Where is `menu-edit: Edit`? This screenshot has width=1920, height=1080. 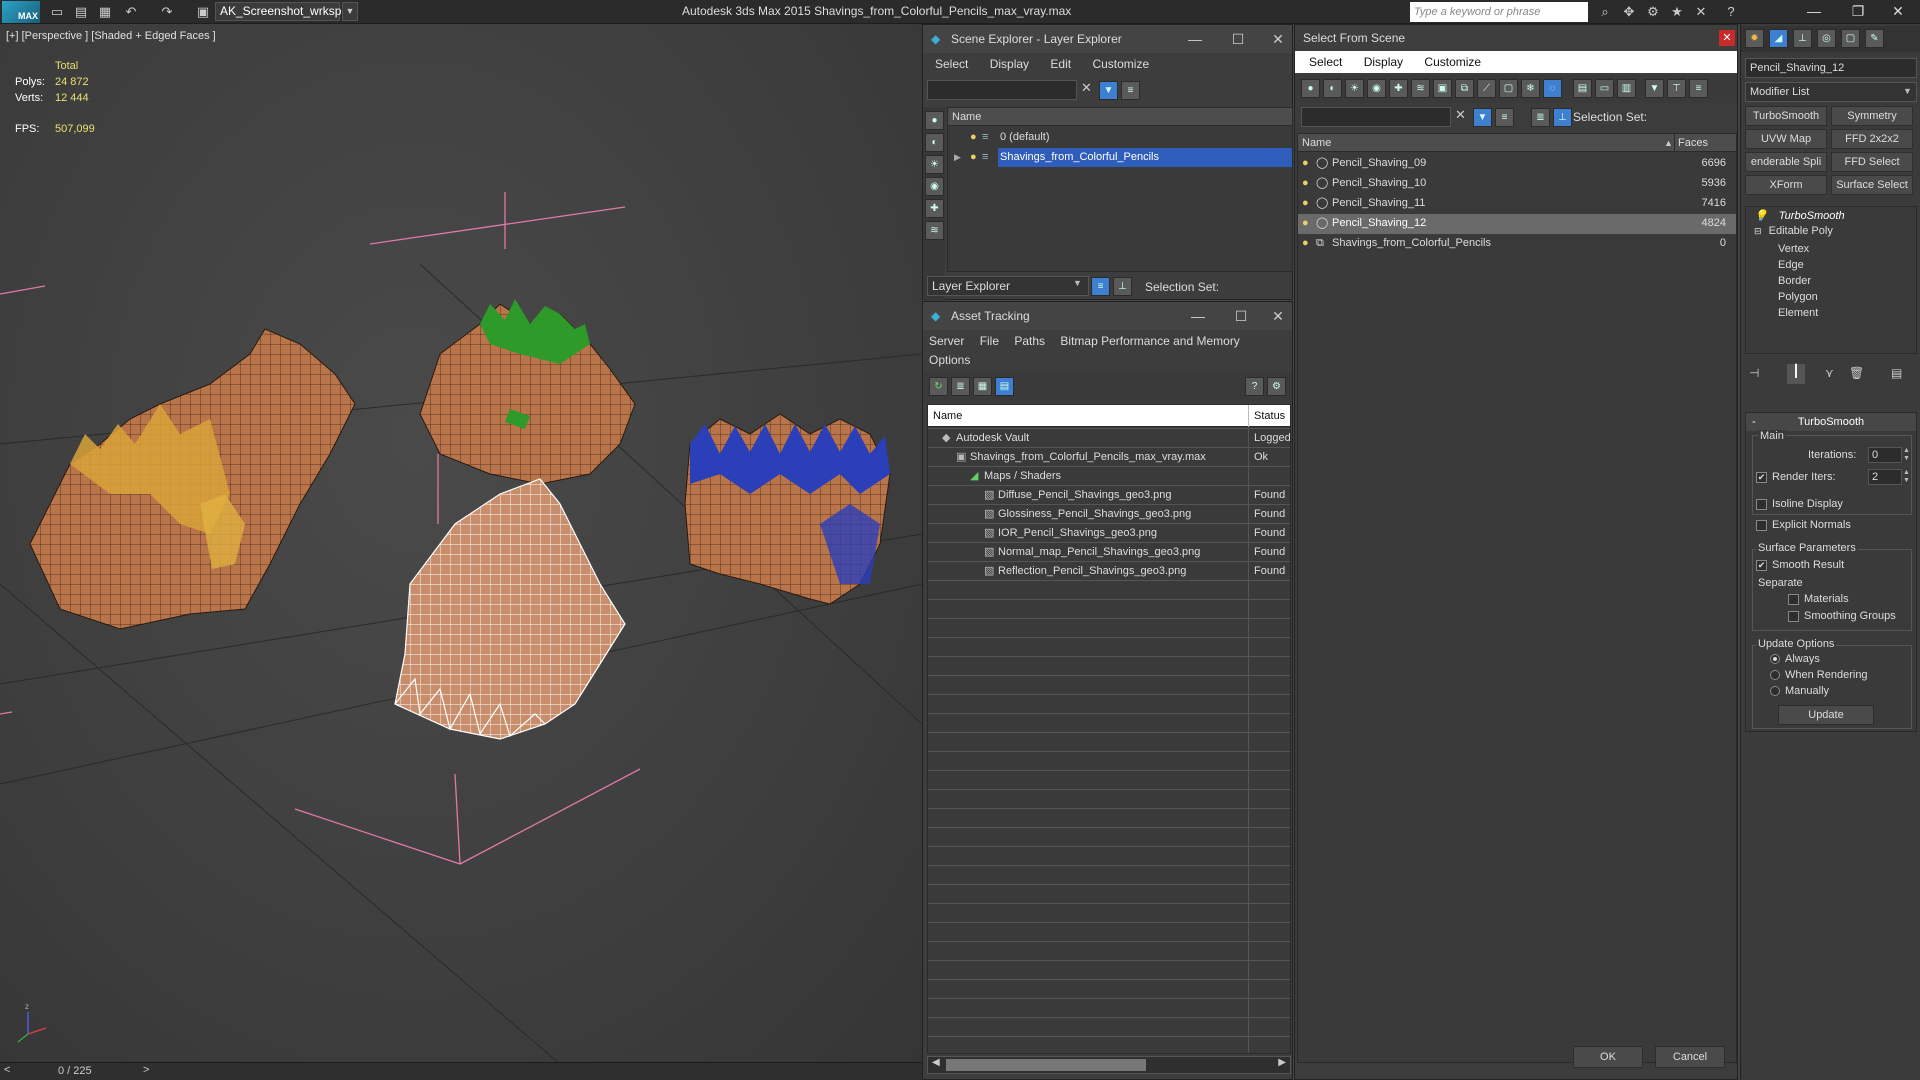
menu-edit: Edit is located at coordinates (1060, 64).